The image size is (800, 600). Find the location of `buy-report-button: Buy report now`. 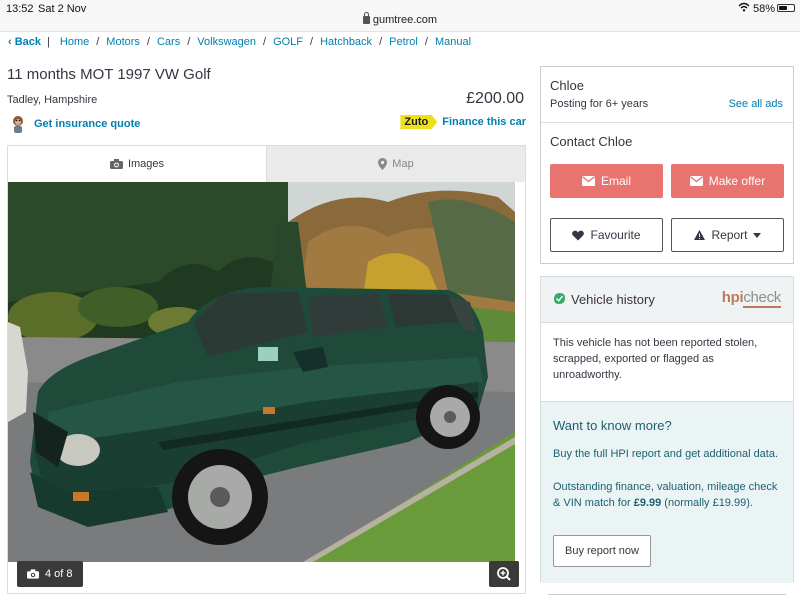

buy-report-button: Buy report now is located at coordinates (602, 551).